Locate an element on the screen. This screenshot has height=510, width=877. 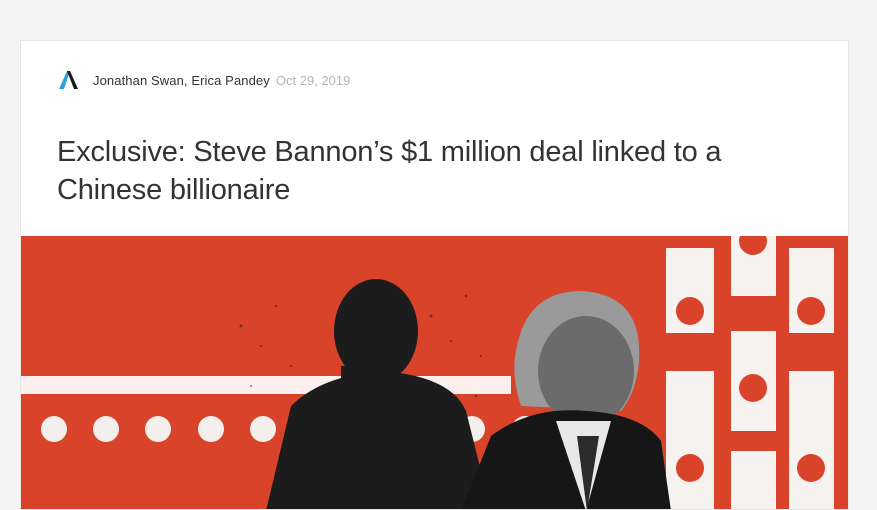
axios-logo-icon is located at coordinates (68, 80).